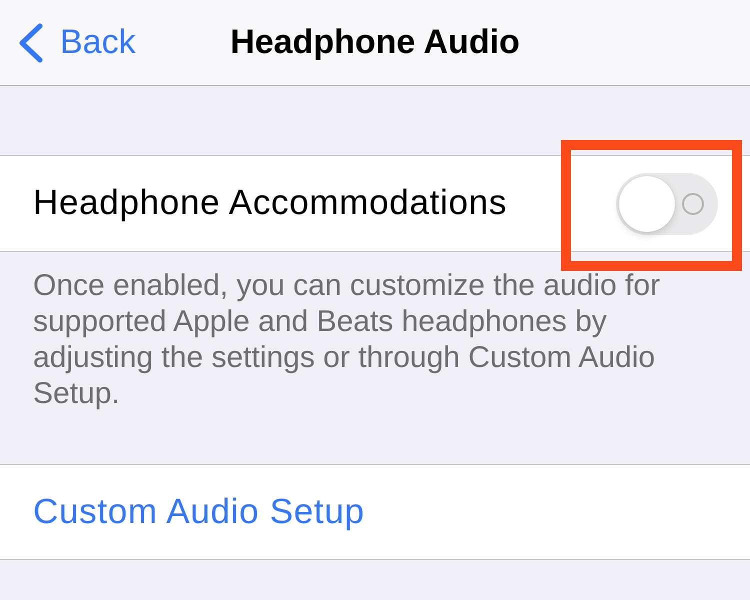 The width and height of the screenshot is (750, 600). What do you see at coordinates (68, 42) in the screenshot?
I see `back-button: Back` at bounding box center [68, 42].